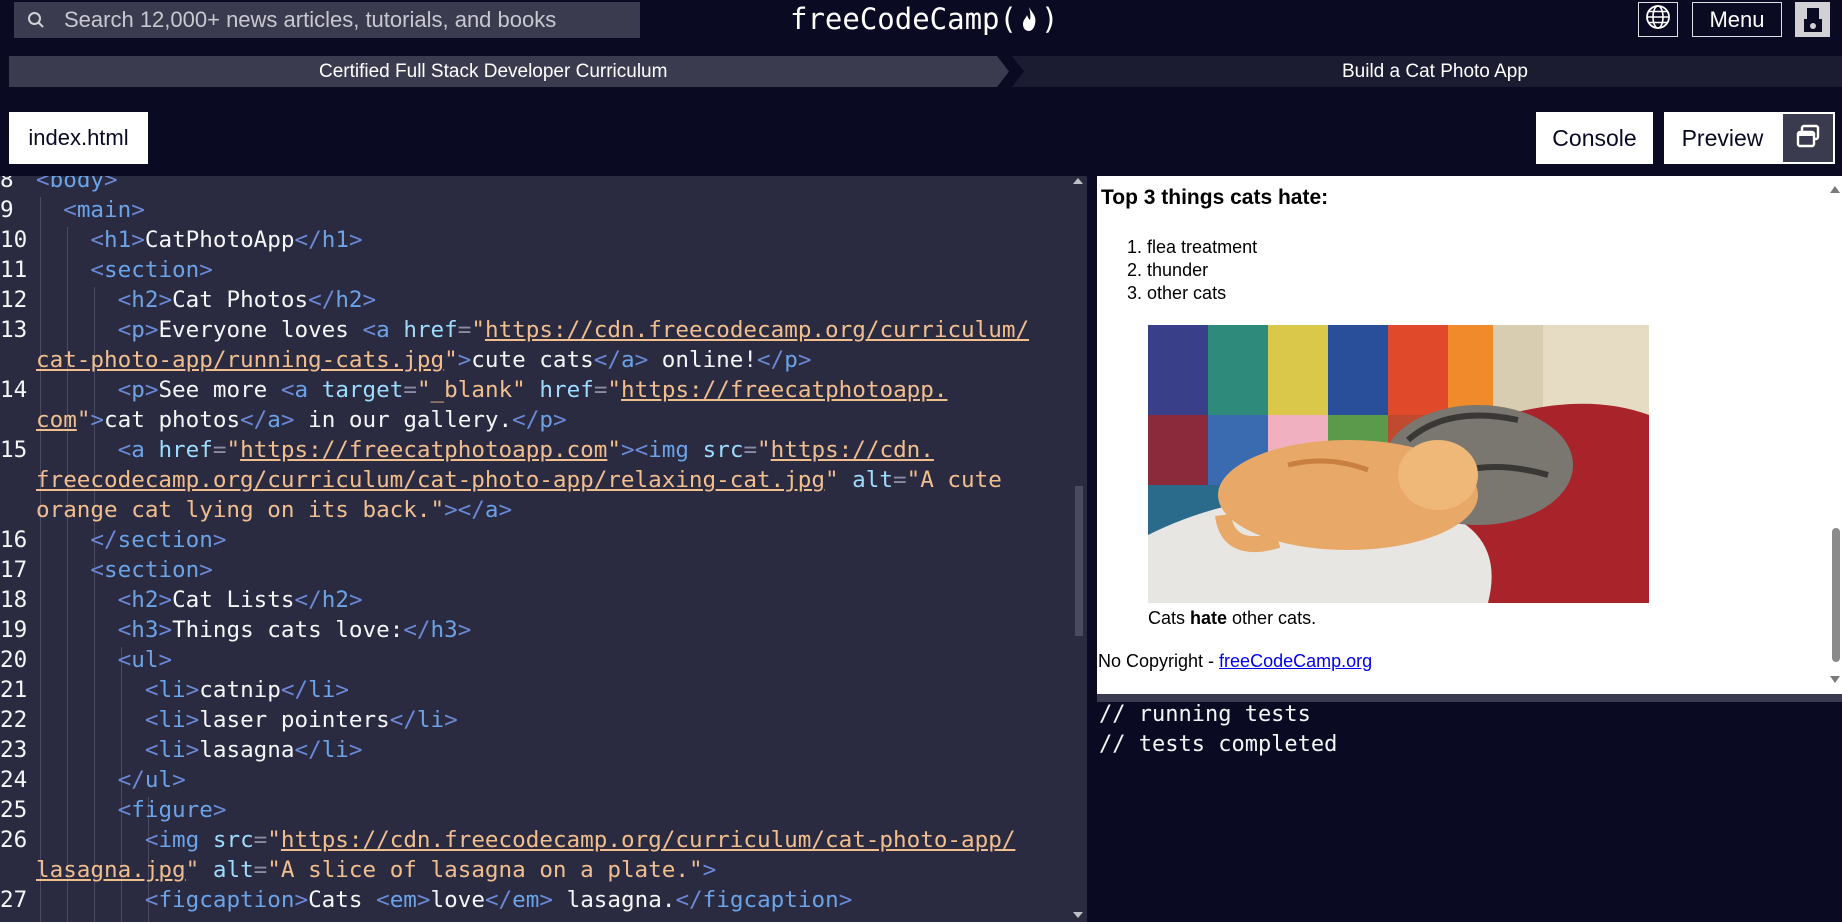 This screenshot has width=1842, height=924. What do you see at coordinates (14, 540) in the screenshot?
I see `line-number: 16` at bounding box center [14, 540].